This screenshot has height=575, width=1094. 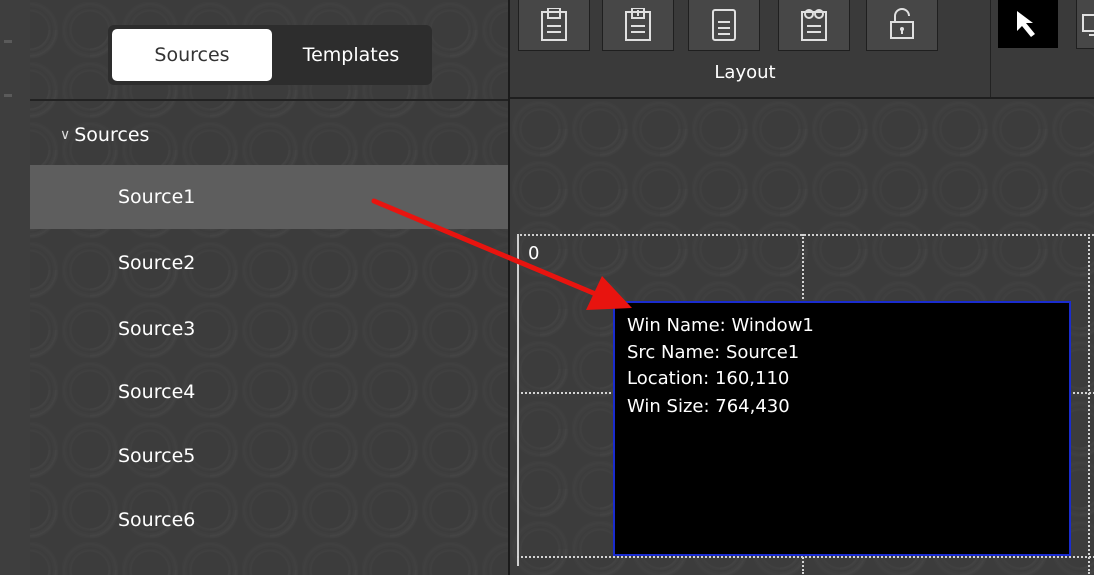 I want to click on toolbar-divider, so click(x=990, y=48).